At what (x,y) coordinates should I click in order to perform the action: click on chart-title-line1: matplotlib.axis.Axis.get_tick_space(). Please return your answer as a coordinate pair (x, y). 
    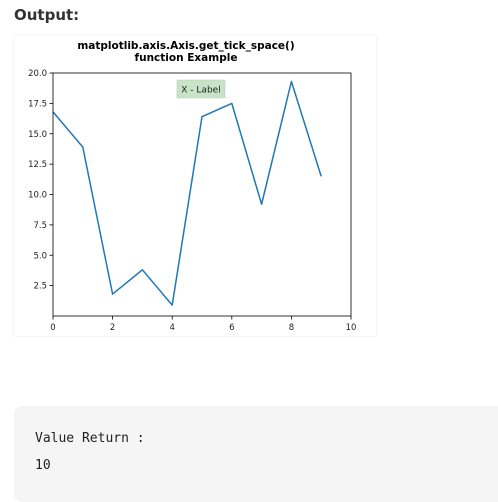
    Looking at the image, I should click on (185, 46).